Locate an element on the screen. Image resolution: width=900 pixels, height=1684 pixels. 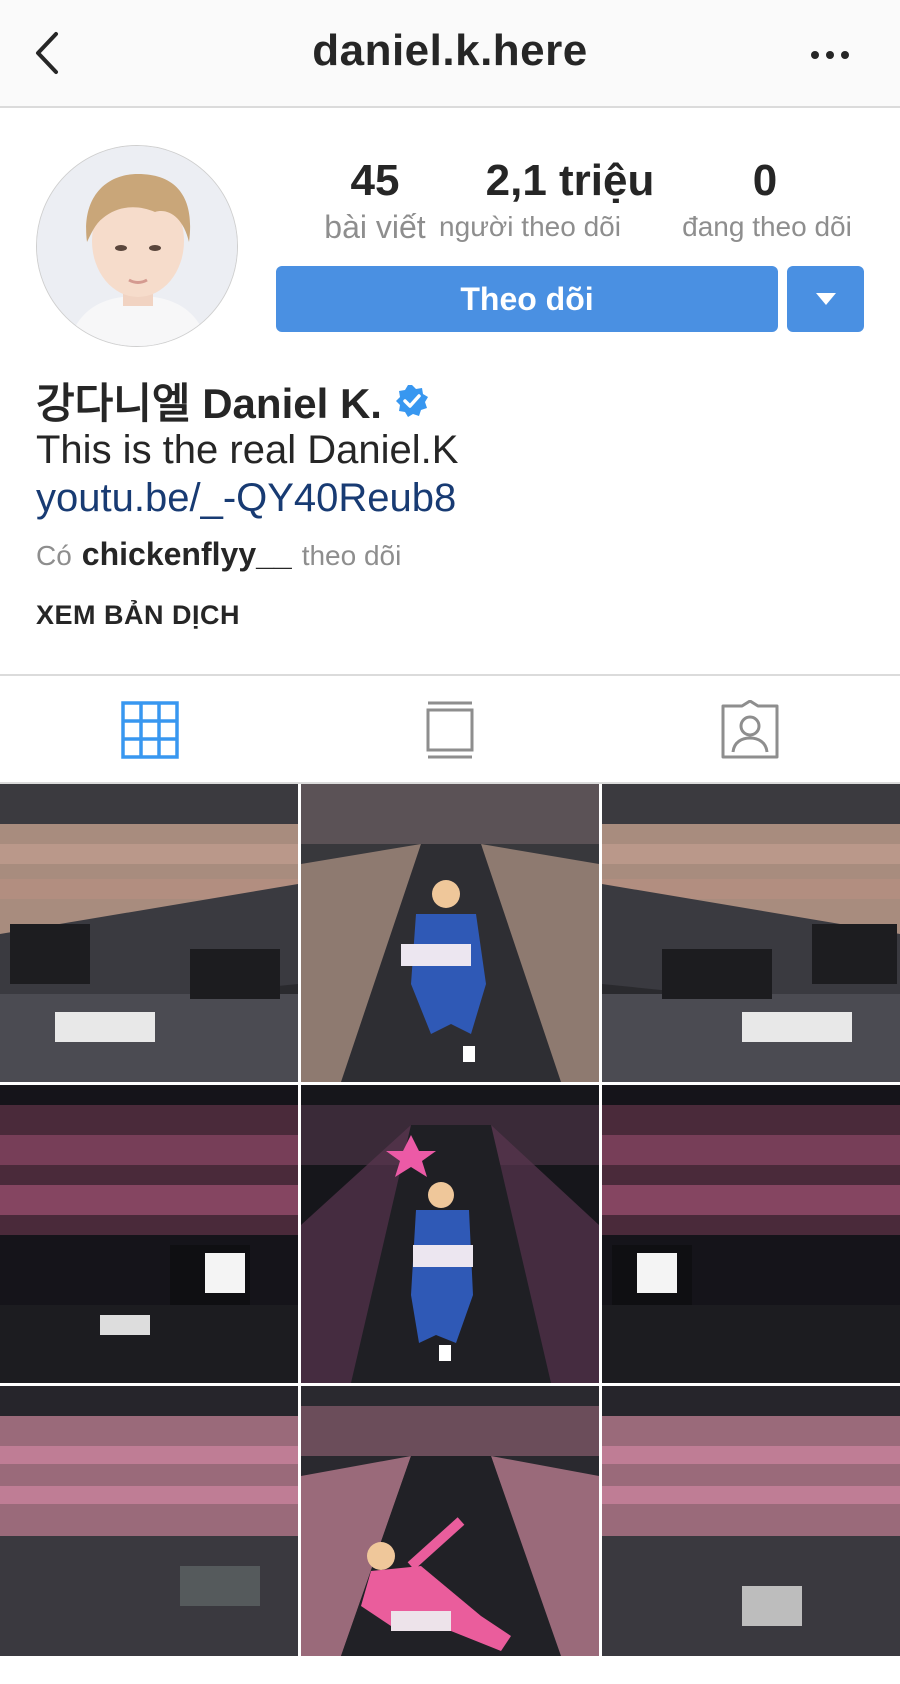
suggestions-dropdown-button is located at coordinates (825, 299).